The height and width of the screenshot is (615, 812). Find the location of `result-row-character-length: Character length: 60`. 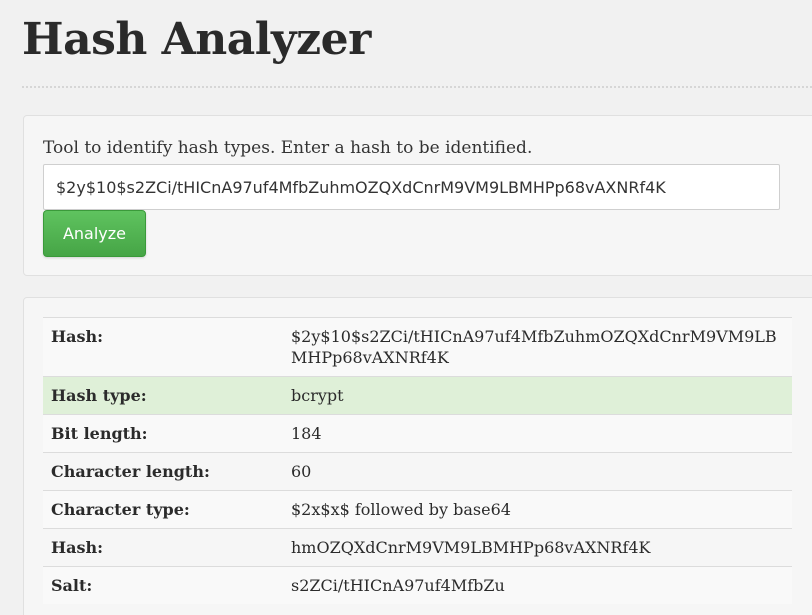

result-row-character-length: Character length: 60 is located at coordinates (417, 471).